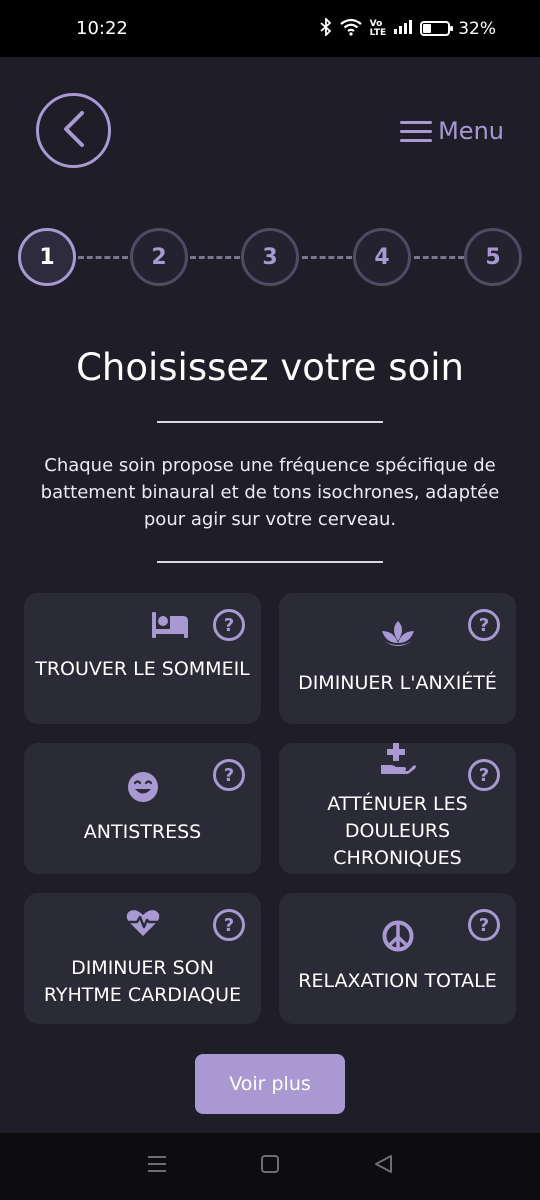  I want to click on heartbeat-icon, so click(143, 923).